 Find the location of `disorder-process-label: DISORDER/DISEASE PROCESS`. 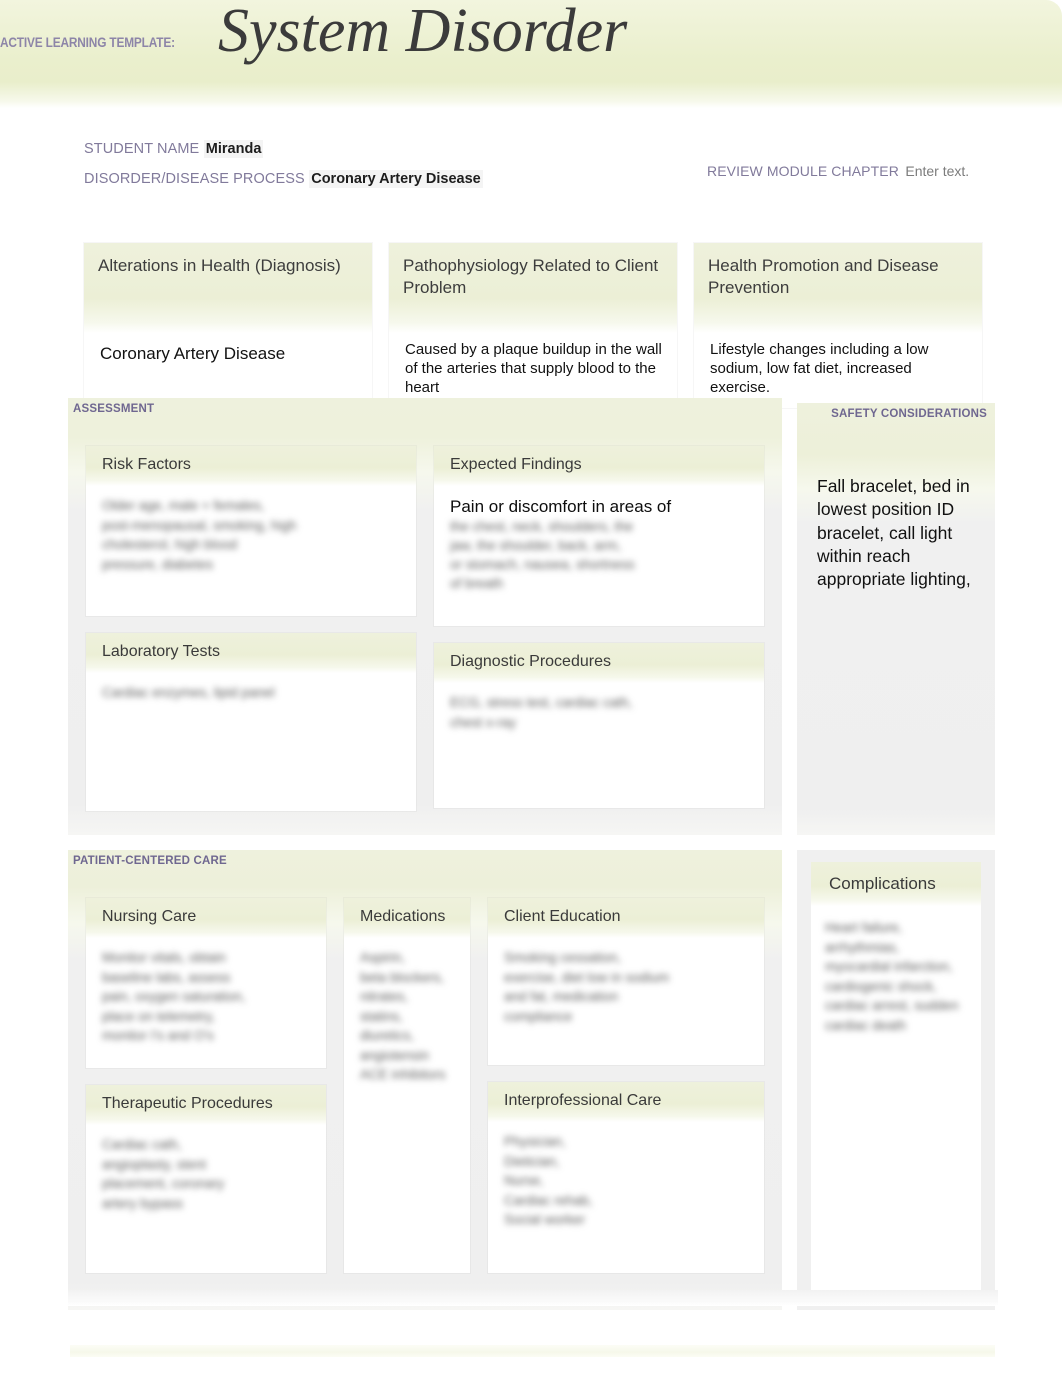

disorder-process-label: DISORDER/DISEASE PROCESS is located at coordinates (194, 179).